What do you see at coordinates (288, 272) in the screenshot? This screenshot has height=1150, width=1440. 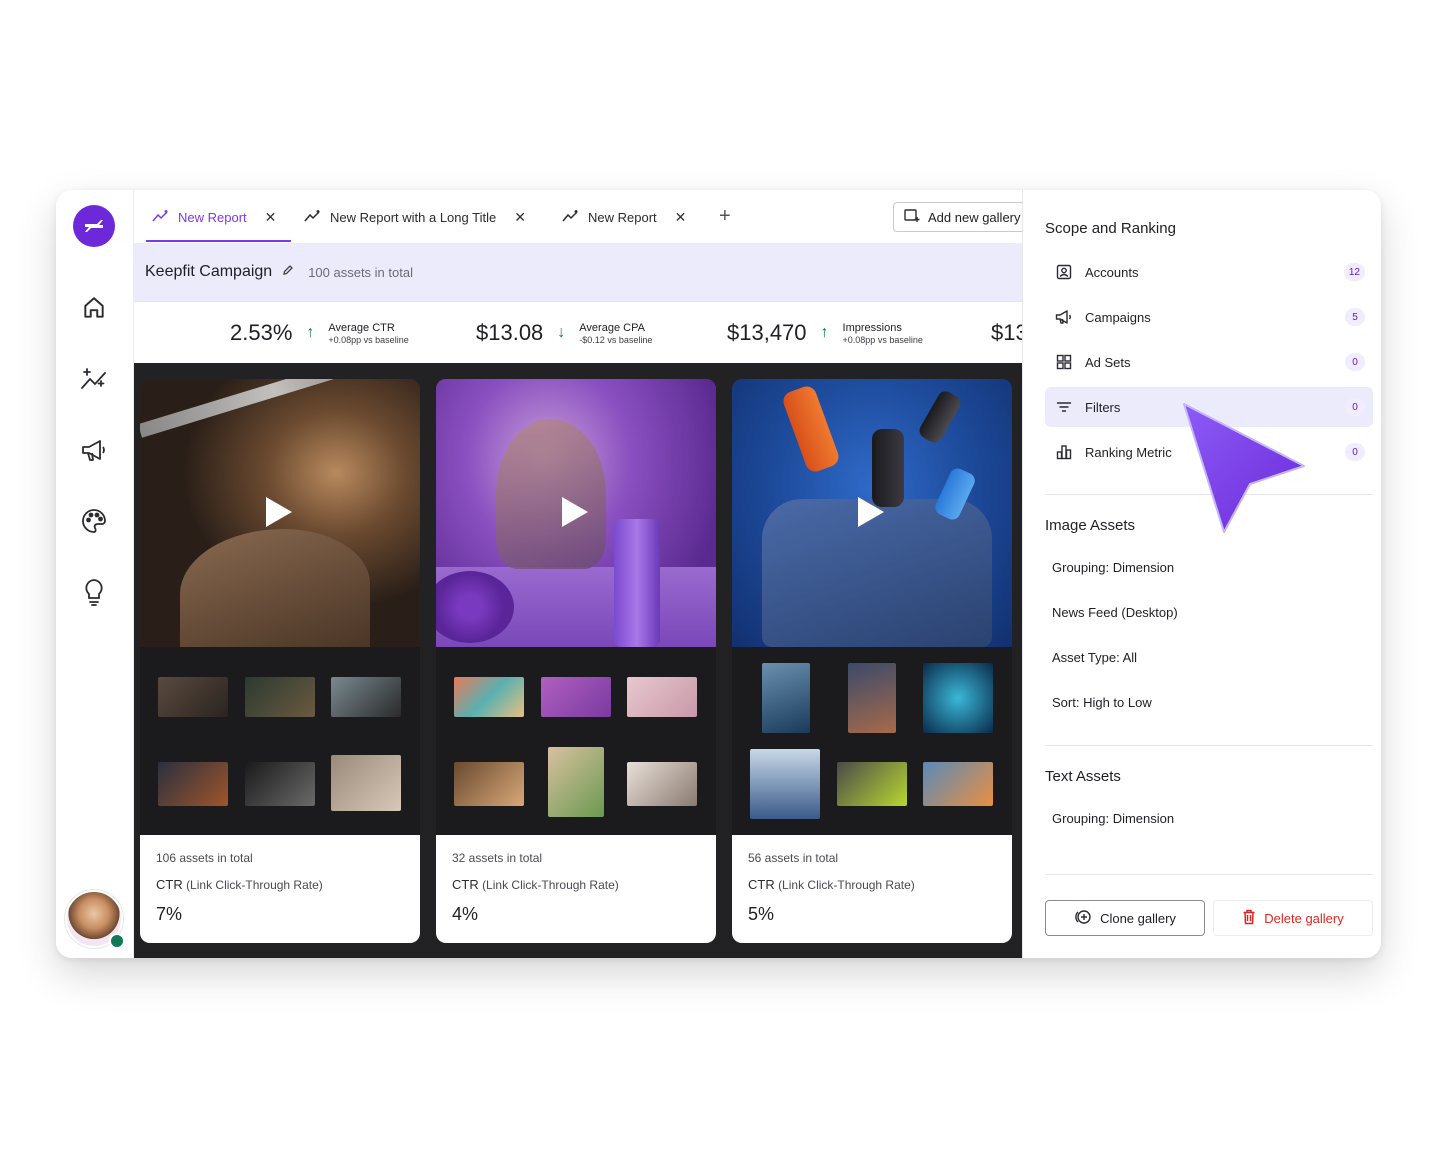 I see `edit-pencil-icon` at bounding box center [288, 272].